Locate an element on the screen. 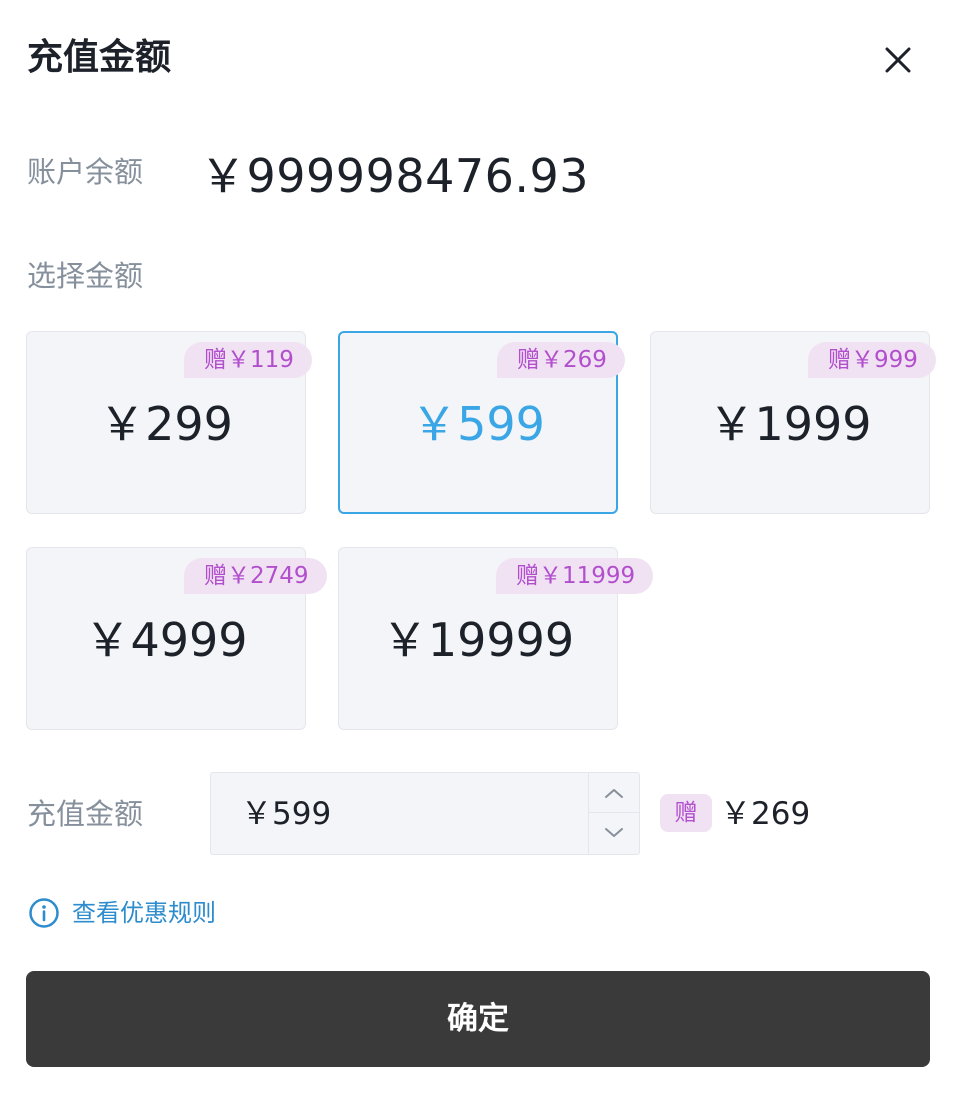 This screenshot has width=970, height=1094. select-amount-label: 选择金额 is located at coordinates (85, 276).